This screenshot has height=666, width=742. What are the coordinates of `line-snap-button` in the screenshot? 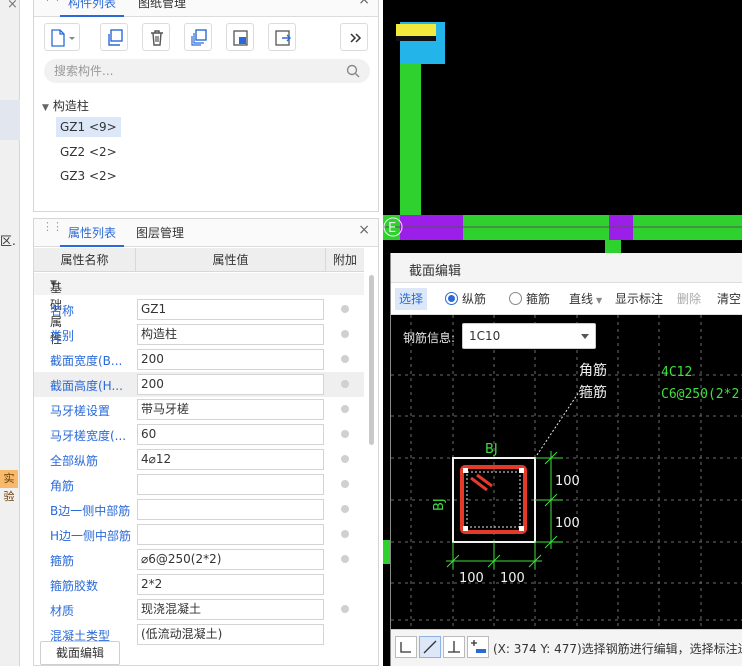 It's located at (430, 647).